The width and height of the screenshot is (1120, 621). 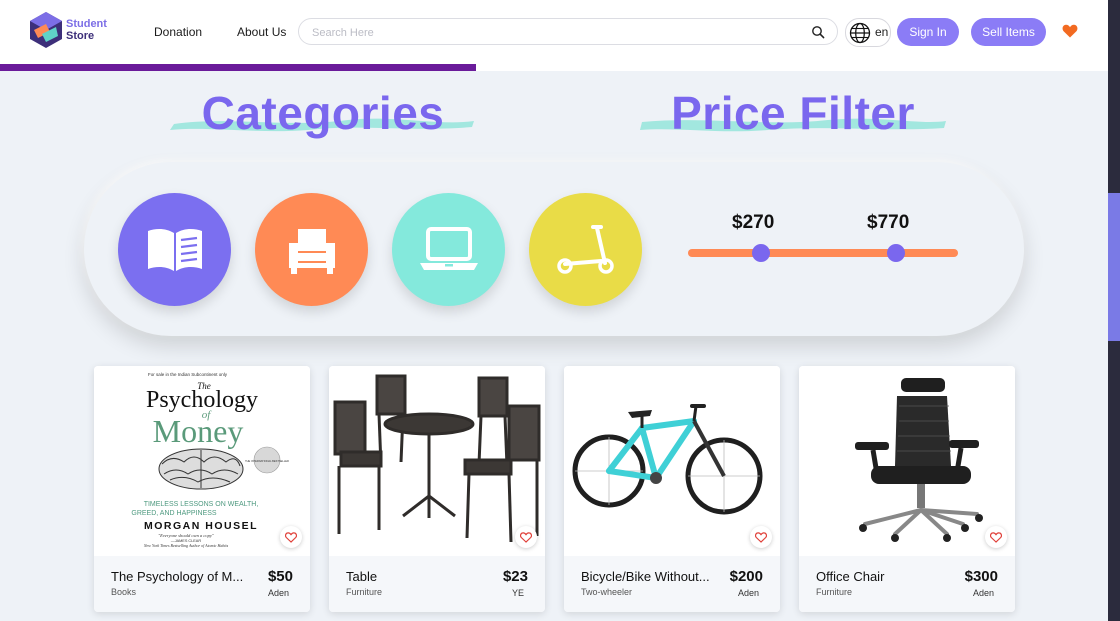 What do you see at coordinates (882, 32) in the screenshot?
I see `language-code: en` at bounding box center [882, 32].